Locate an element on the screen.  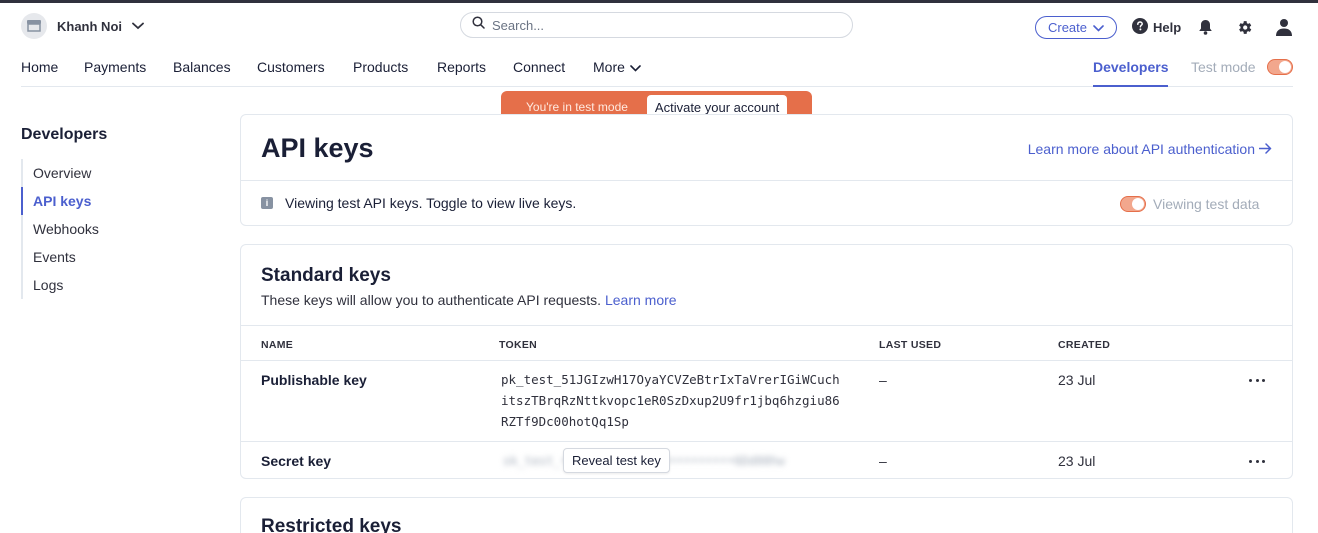
help-icon is located at coordinates (1140, 27).